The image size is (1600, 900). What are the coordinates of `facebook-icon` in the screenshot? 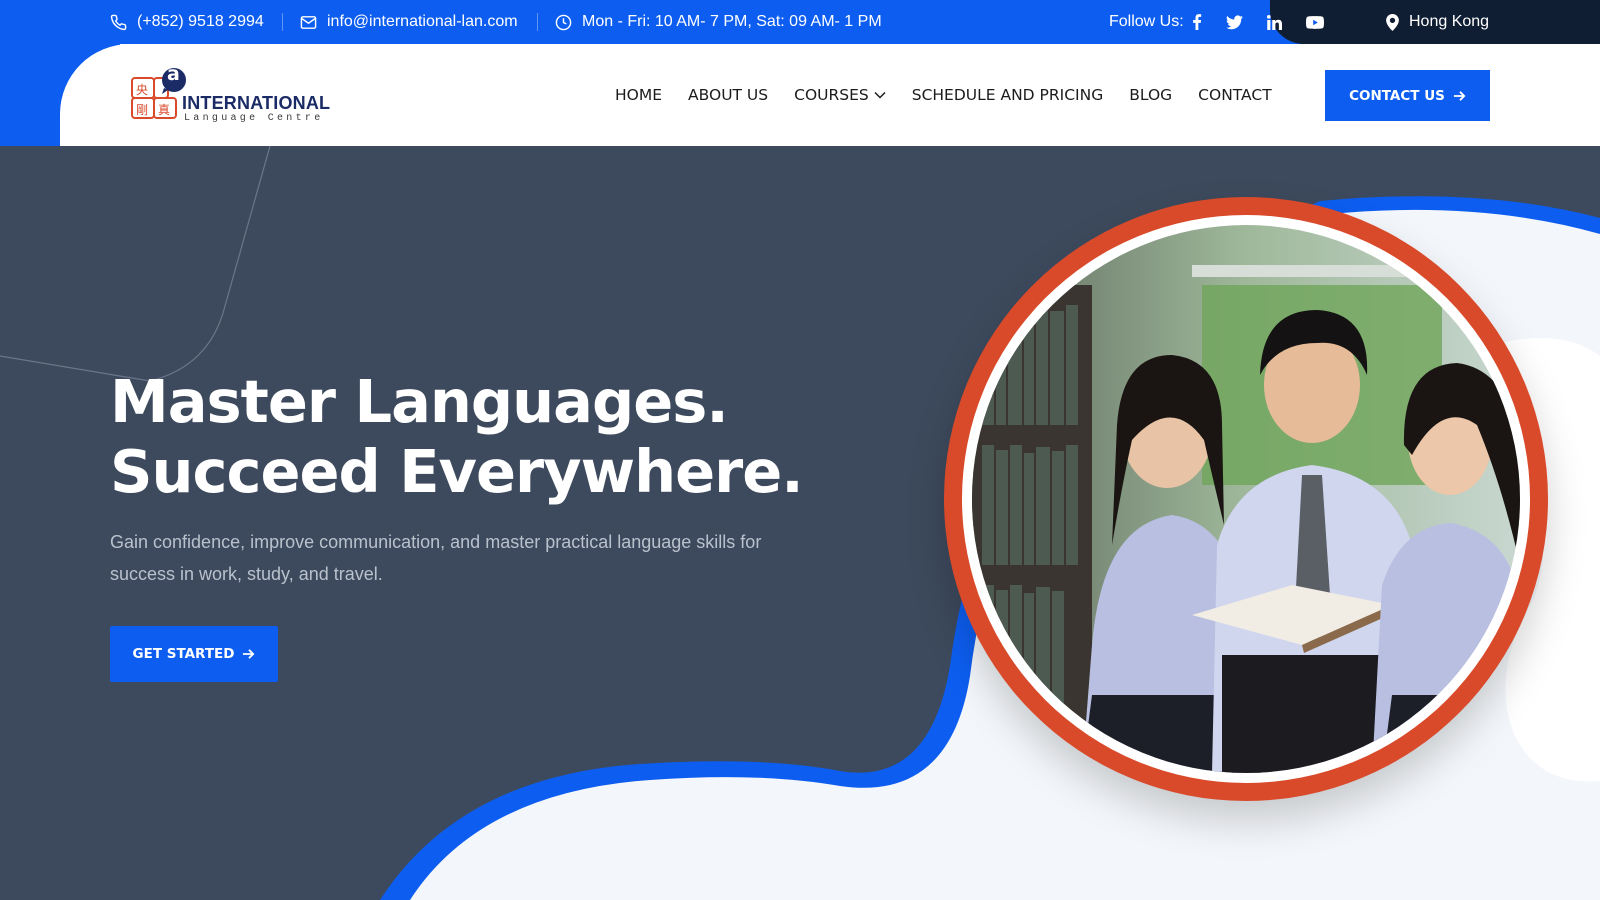 It's located at (1202, 22).